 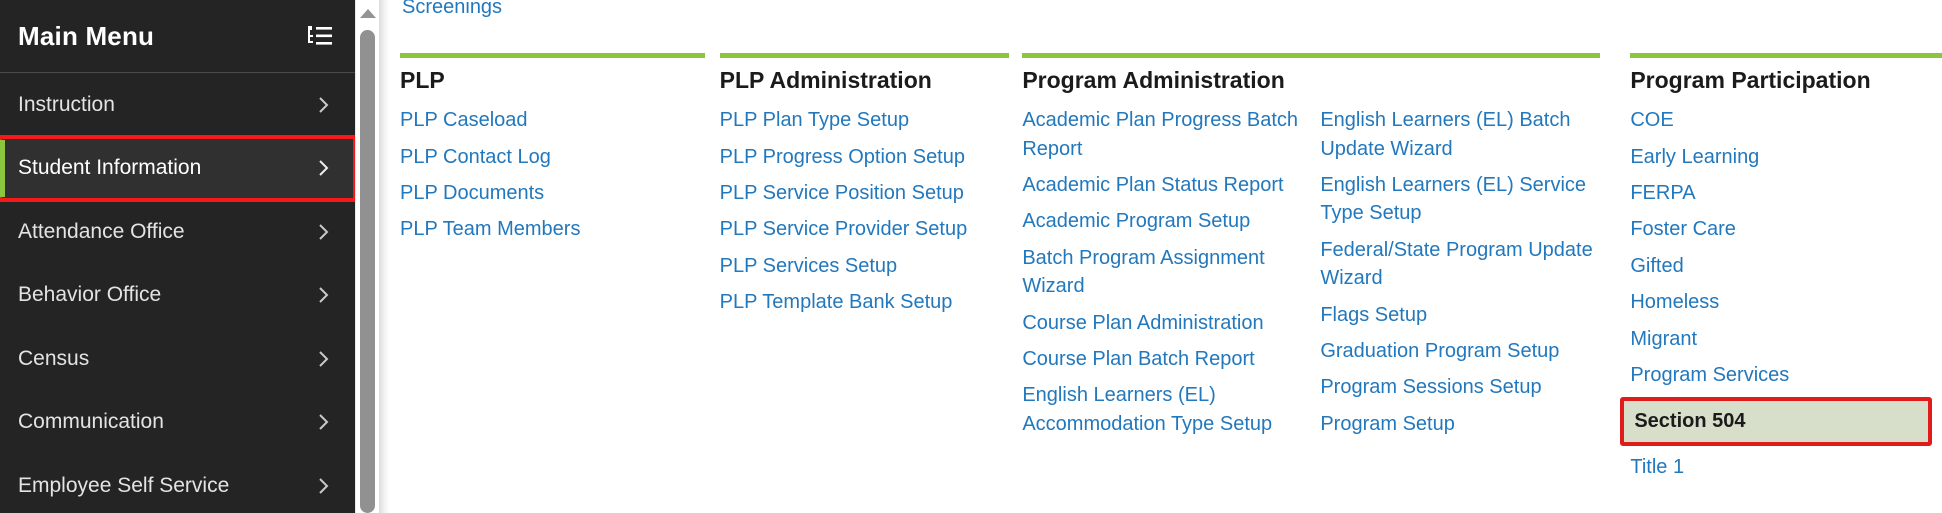 What do you see at coordinates (1460, 315) in the screenshot?
I see `link-flags-setup: Flags Setup` at bounding box center [1460, 315].